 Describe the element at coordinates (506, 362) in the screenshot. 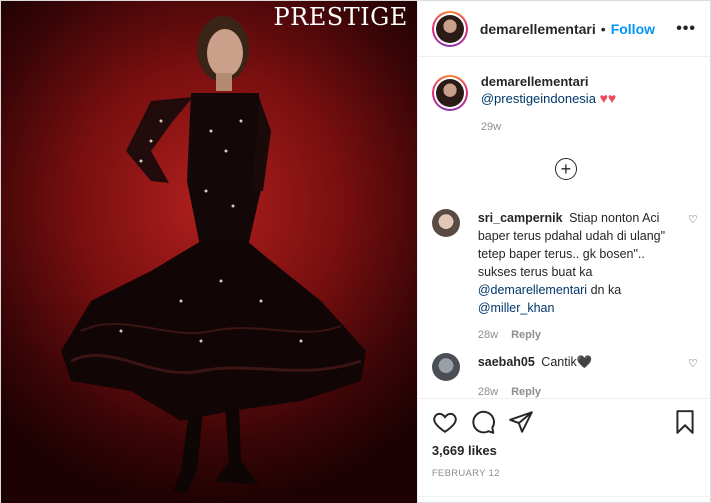

I see `comment-username: saebah05` at that location.